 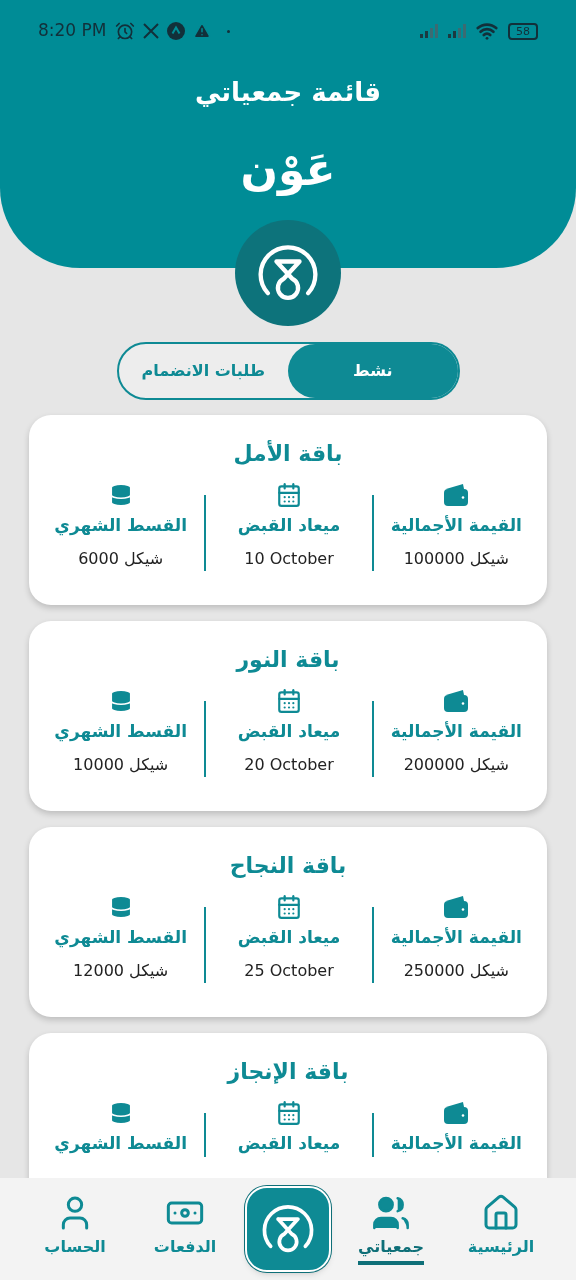 I want to click on page-title: قائمة جمعياتي, so click(x=288, y=92).